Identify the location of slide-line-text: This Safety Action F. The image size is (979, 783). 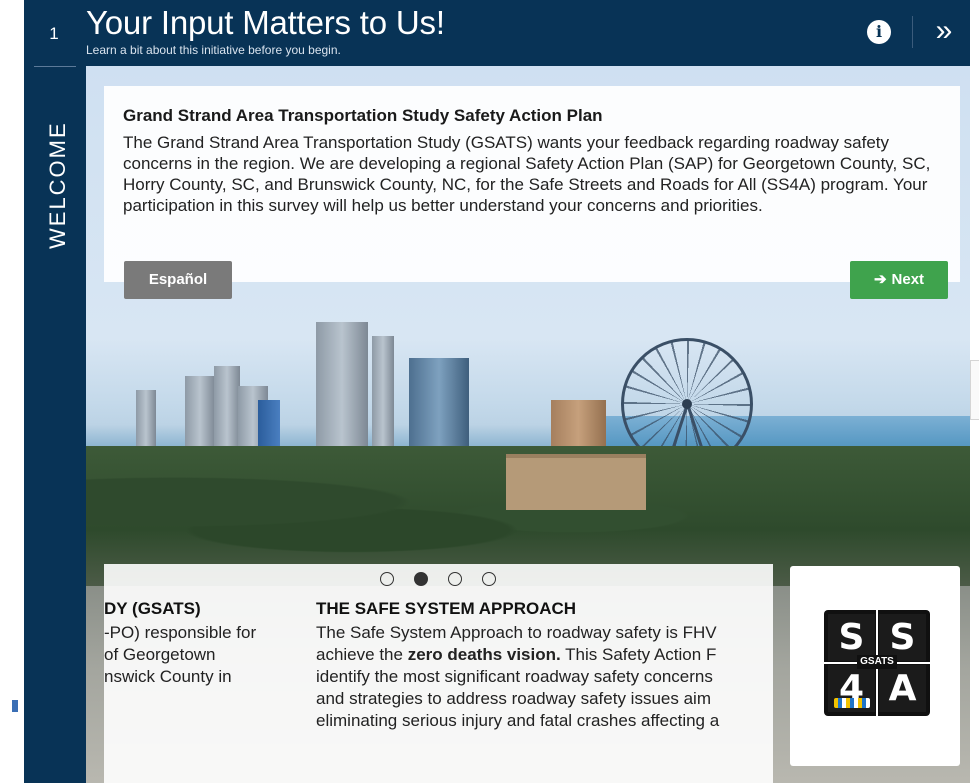
(638, 654).